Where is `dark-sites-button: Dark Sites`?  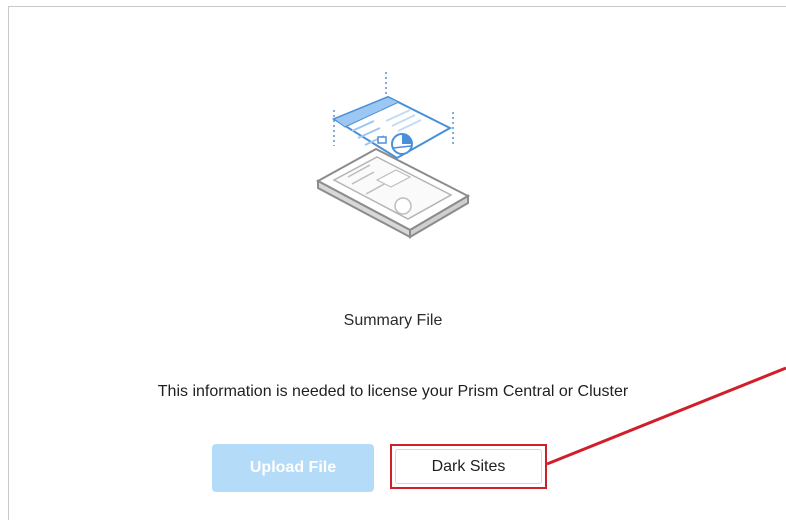
dark-sites-button: Dark Sites is located at coordinates (468, 466).